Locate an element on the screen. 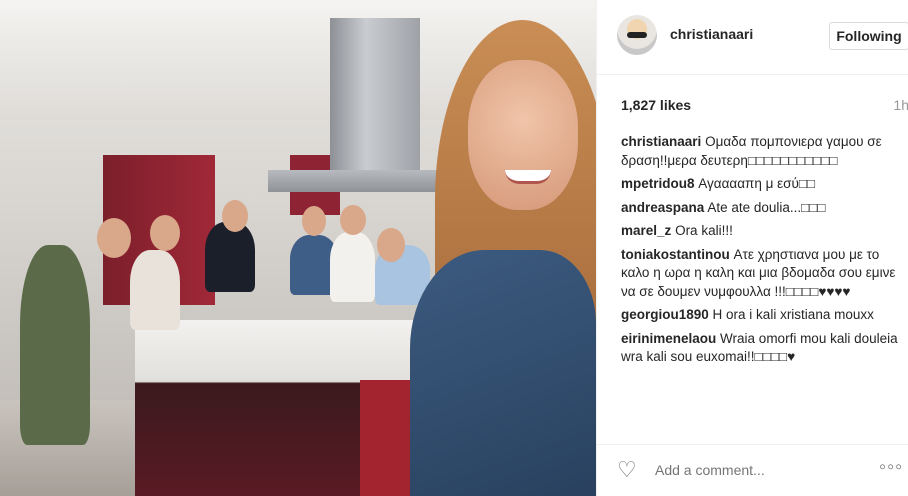  add-comment-input is located at coordinates (755, 470).